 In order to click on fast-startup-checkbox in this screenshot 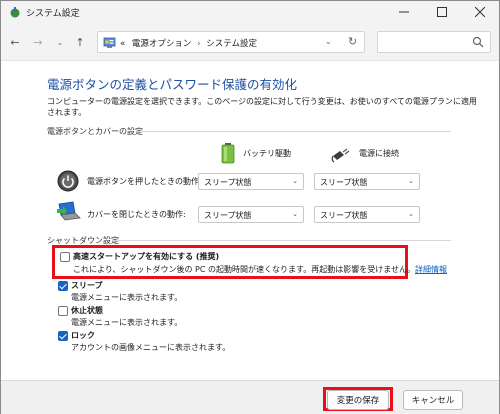, I will do `click(65, 257)`.